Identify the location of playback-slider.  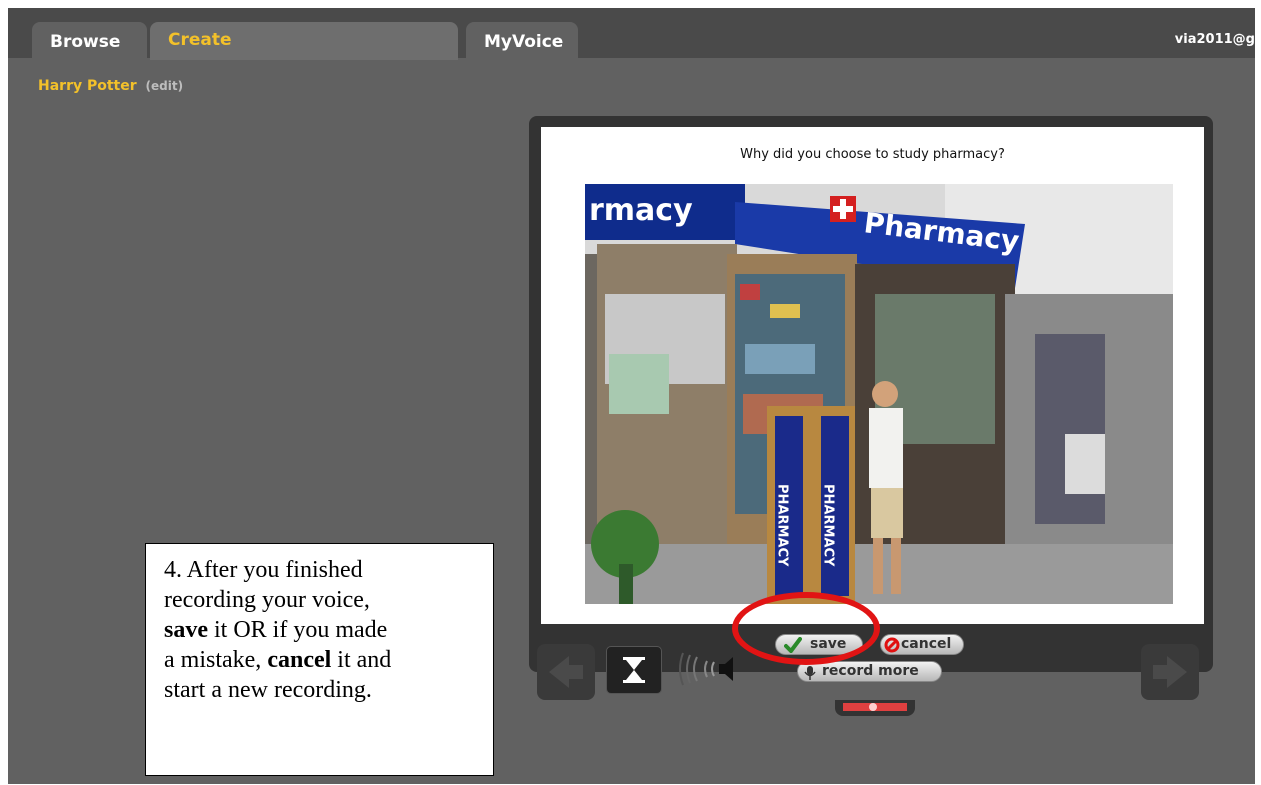
(875, 708).